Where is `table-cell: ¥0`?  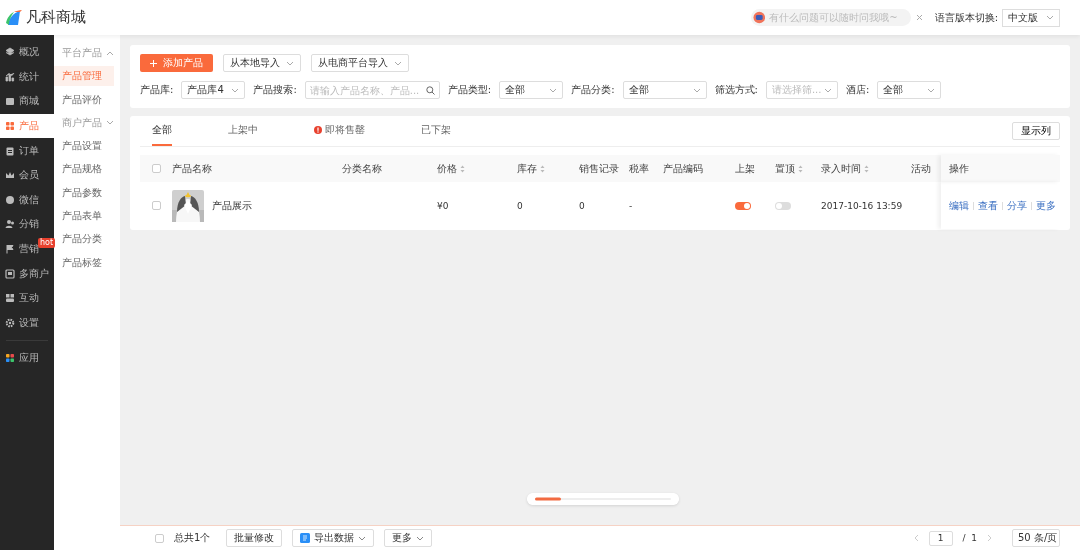 table-cell: ¥0 is located at coordinates (443, 205).